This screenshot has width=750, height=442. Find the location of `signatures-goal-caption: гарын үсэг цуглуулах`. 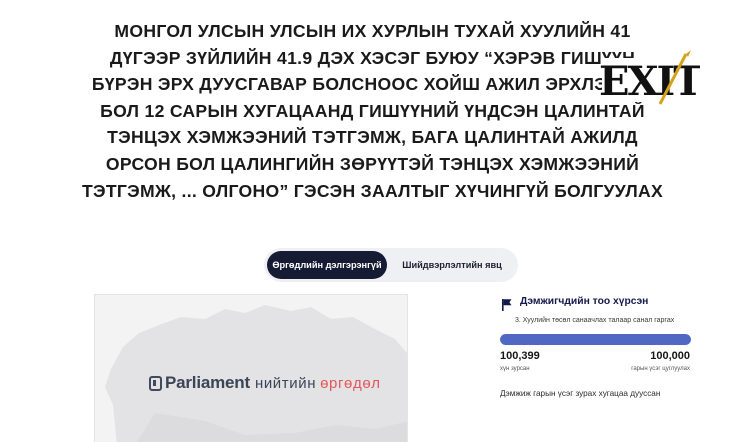

signatures-goal-caption: гарын үсэг цуглуулах is located at coordinates (660, 369).